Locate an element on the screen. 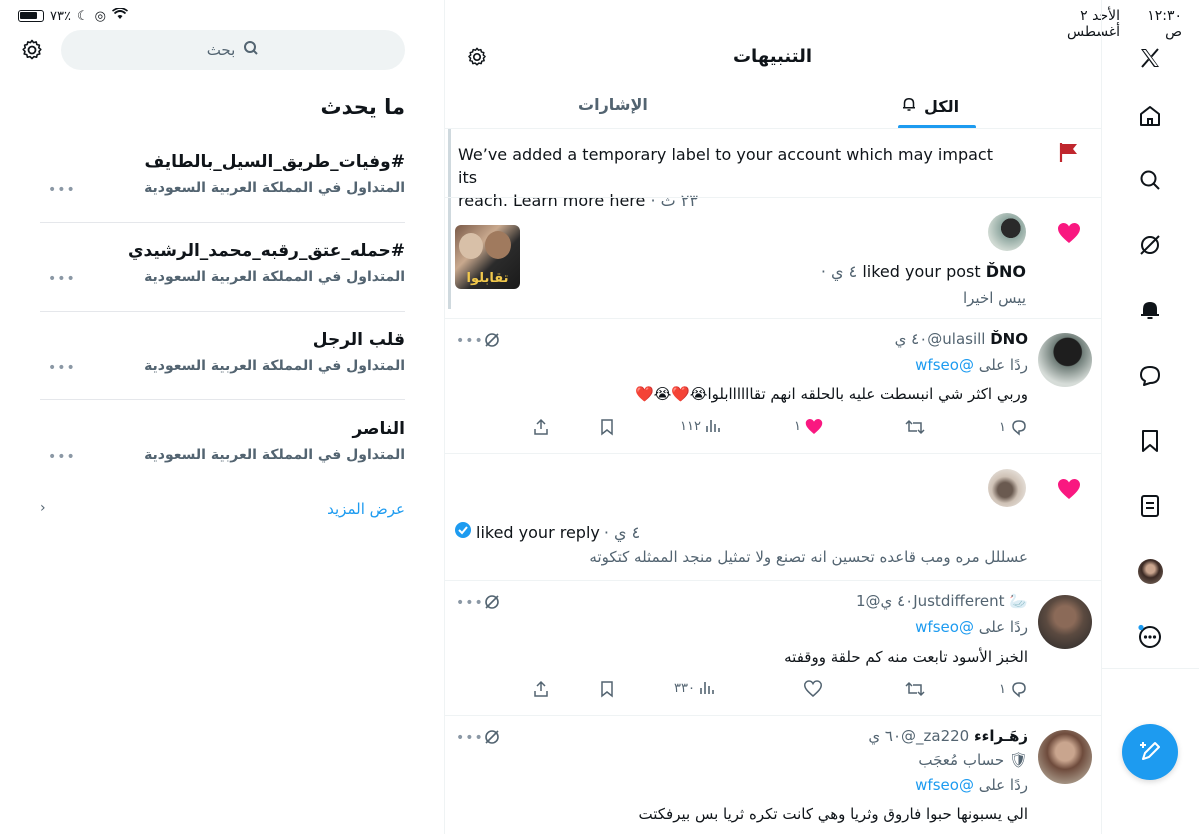  reply-to: ردًا على @wfseo is located at coordinates (864, 785).